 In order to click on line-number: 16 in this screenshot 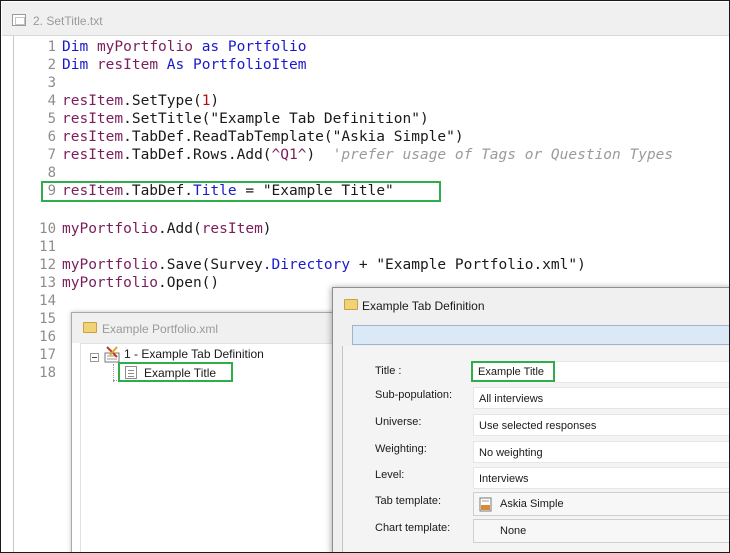, I will do `click(47, 337)`.